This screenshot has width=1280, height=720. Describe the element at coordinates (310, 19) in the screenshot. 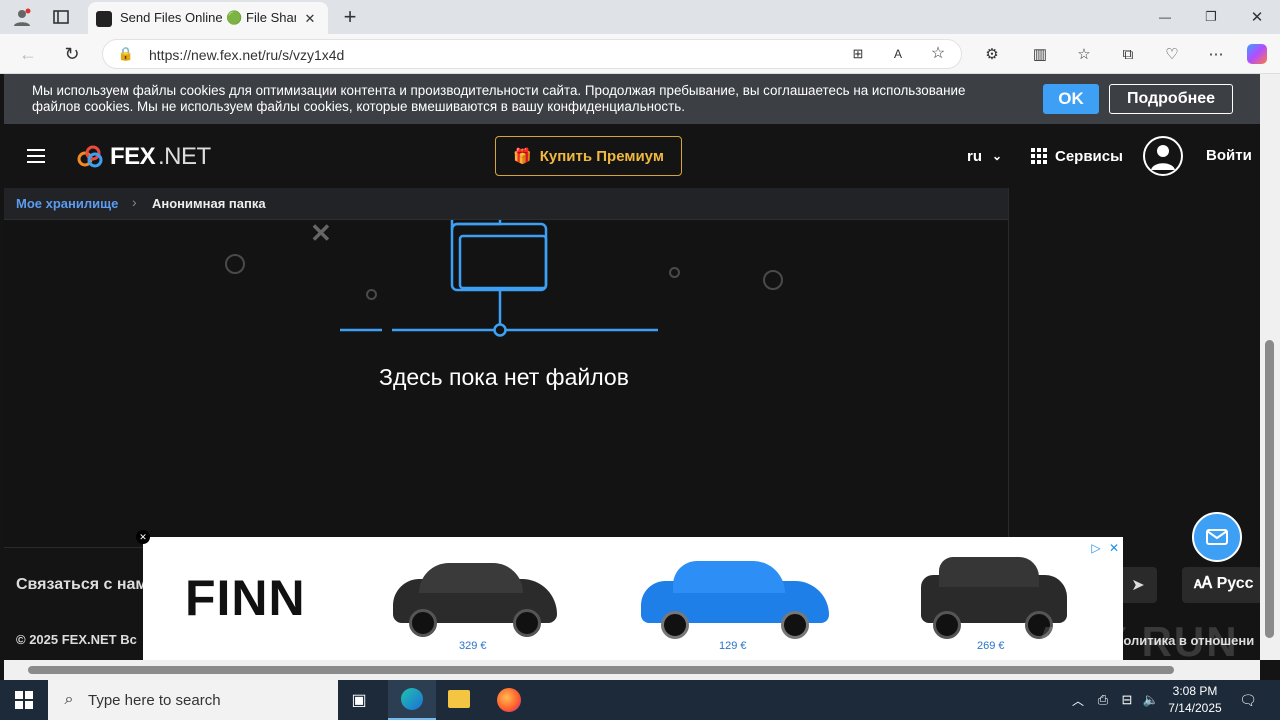

I see `tab-close-icon: ✕` at that location.